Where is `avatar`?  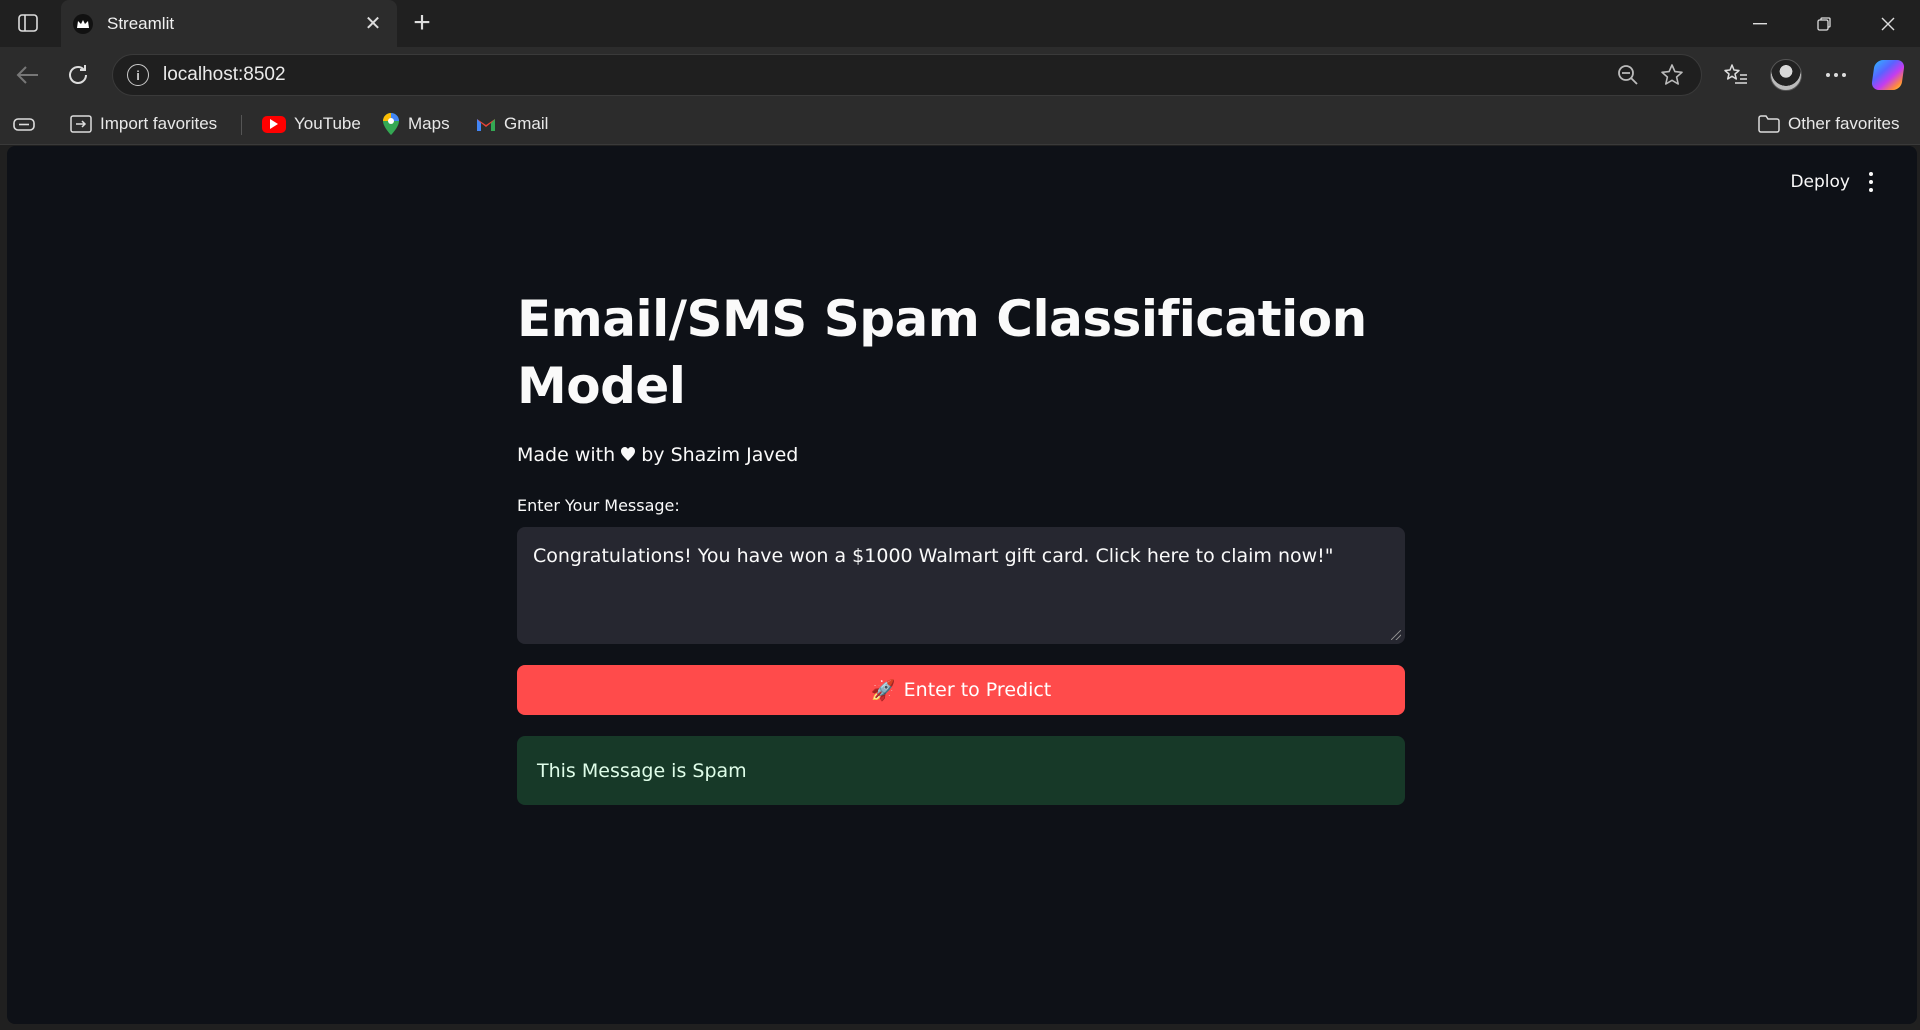 avatar is located at coordinates (1786, 75).